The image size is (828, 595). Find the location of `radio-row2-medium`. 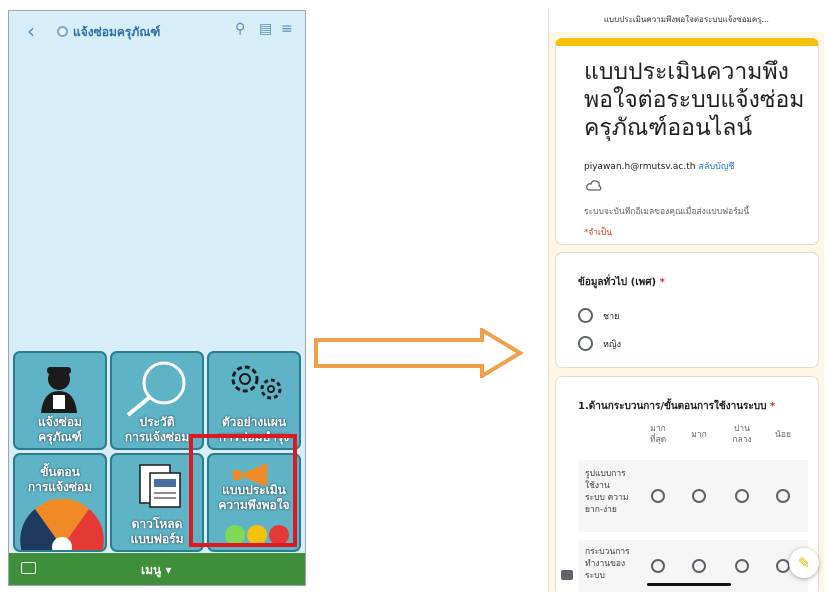

radio-row2-medium is located at coordinates (742, 566).